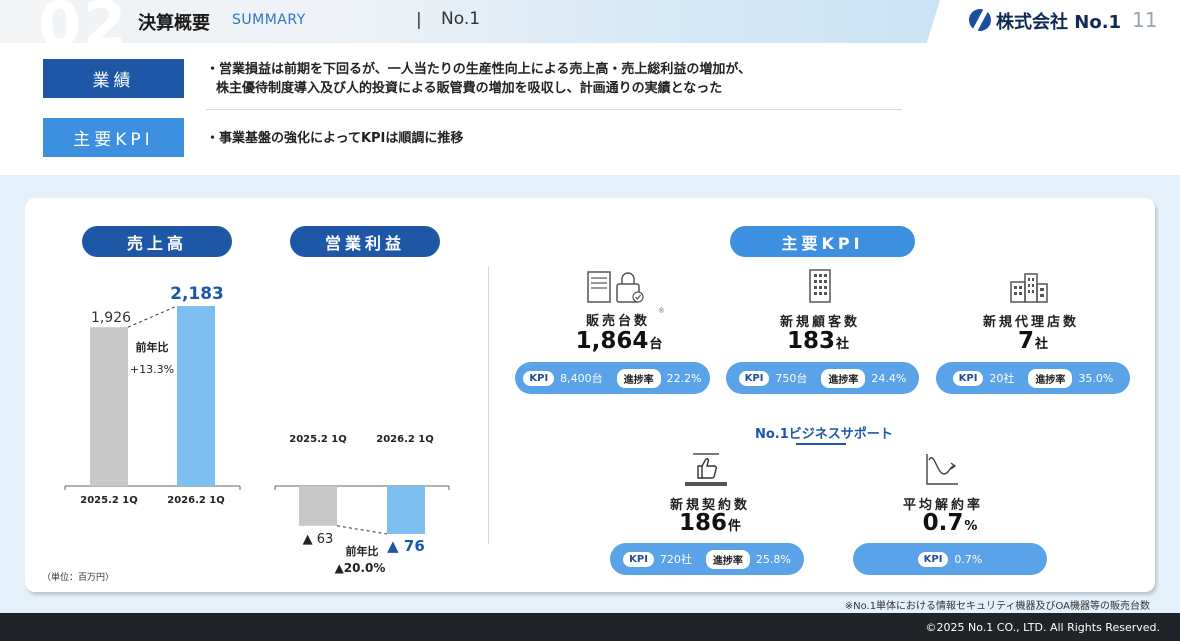 This screenshot has width=1180, height=641. Describe the element at coordinates (821, 444) in the screenshot. I see `business-support-underline` at that location.